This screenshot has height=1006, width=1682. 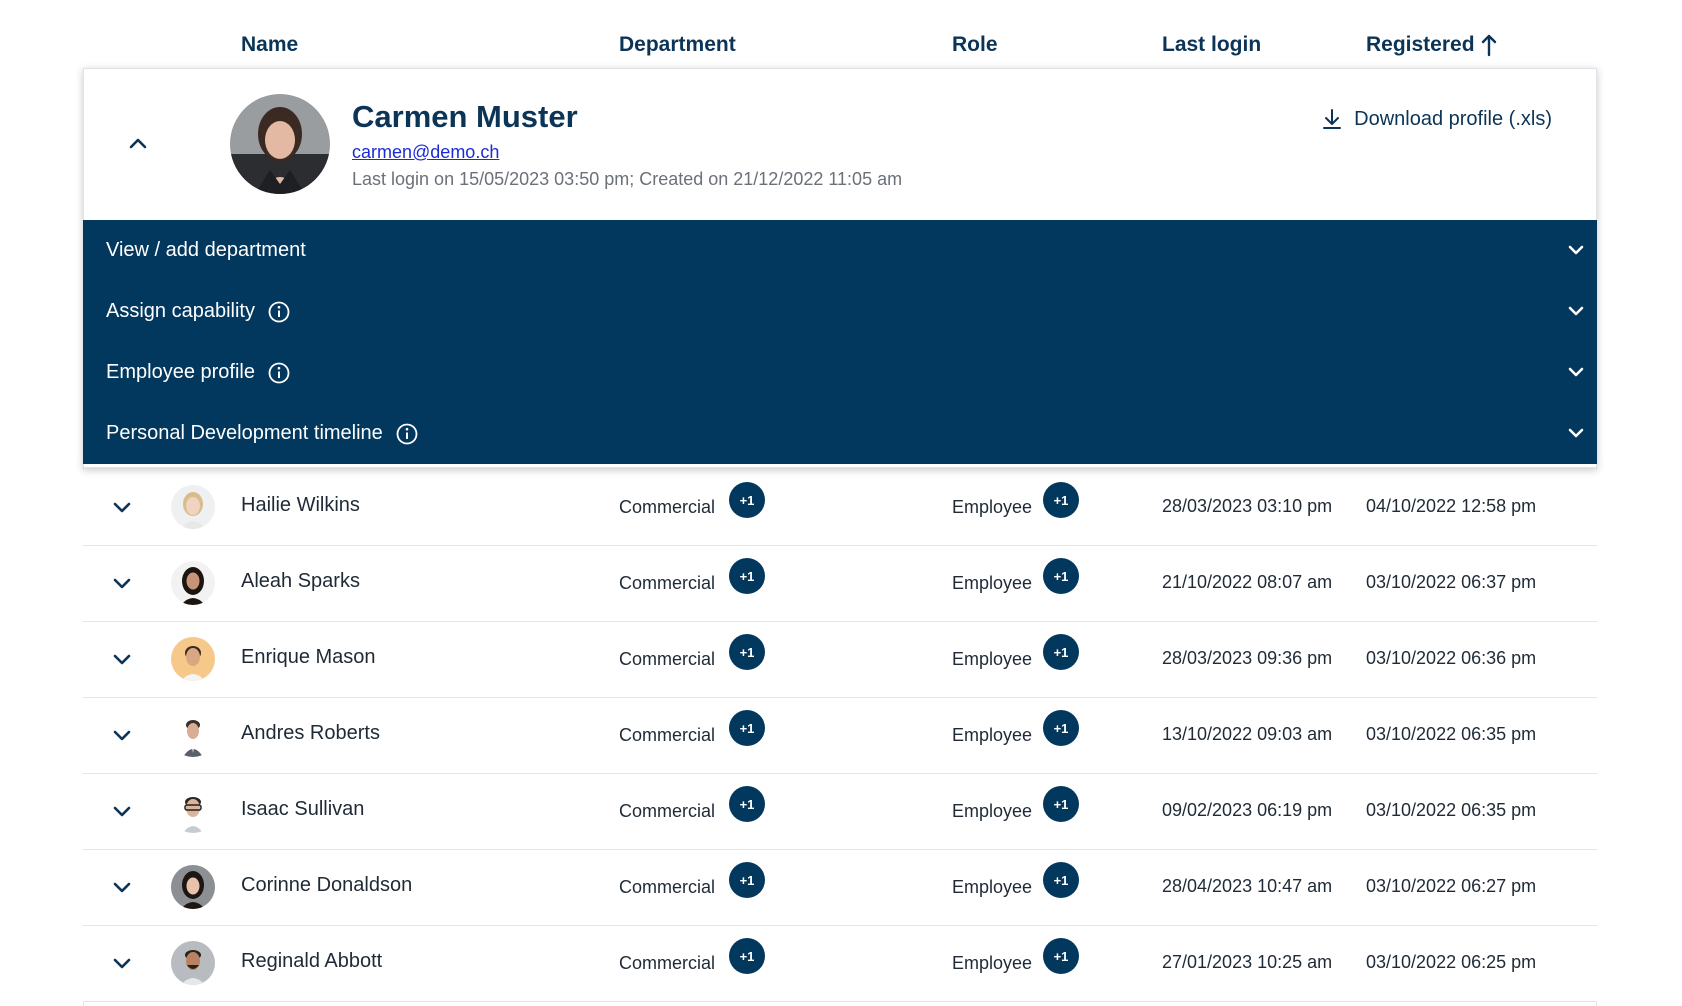 I want to click on user-name: Enrique Mason, so click(x=308, y=657).